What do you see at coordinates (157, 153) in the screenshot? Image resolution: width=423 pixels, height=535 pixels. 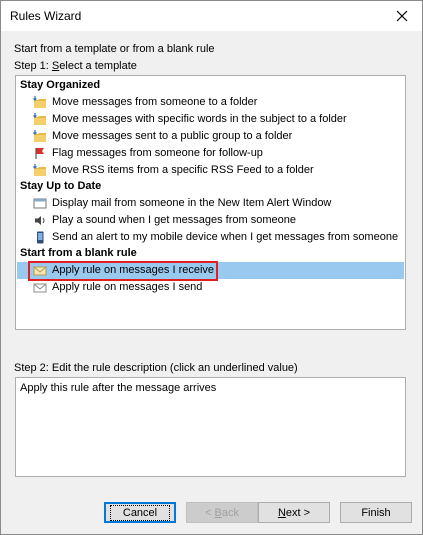 I see `template-label: Flag messages from someone for follow-up` at bounding box center [157, 153].